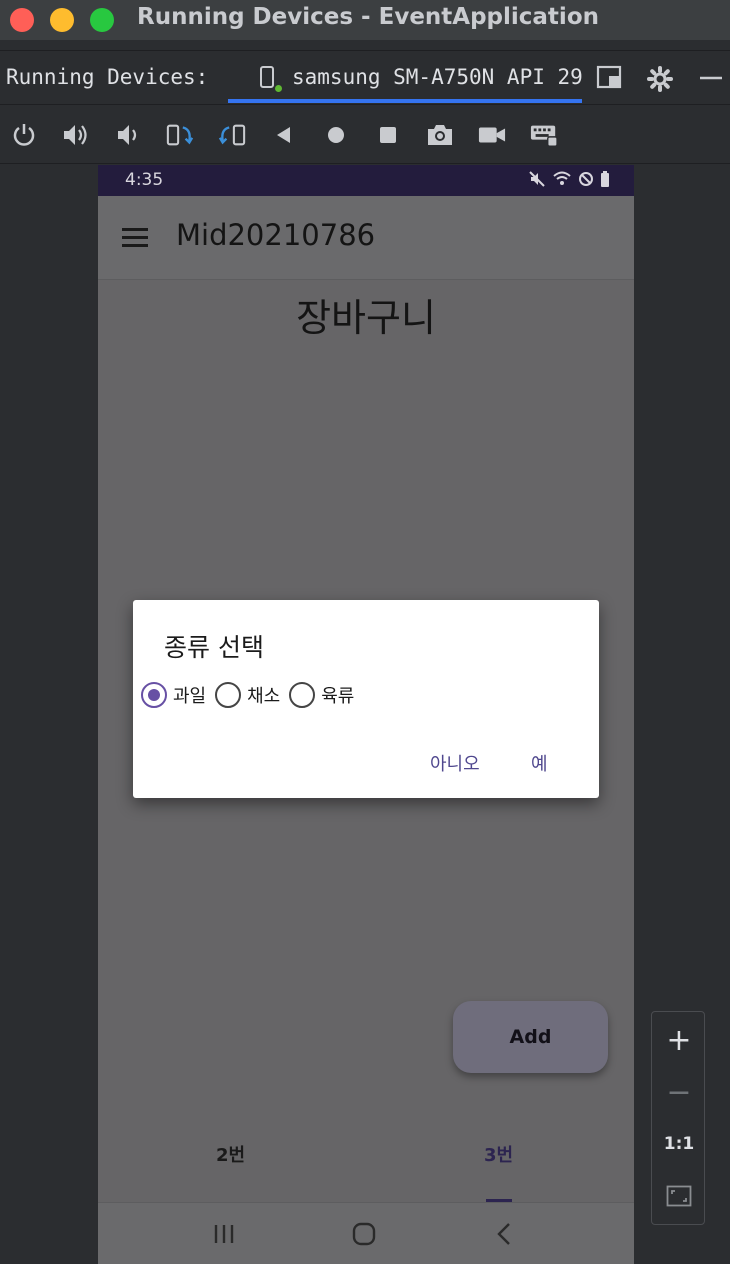 The height and width of the screenshot is (1264, 730). I want to click on device-tab-label: samsung SM-A750N API 29, so click(437, 77).